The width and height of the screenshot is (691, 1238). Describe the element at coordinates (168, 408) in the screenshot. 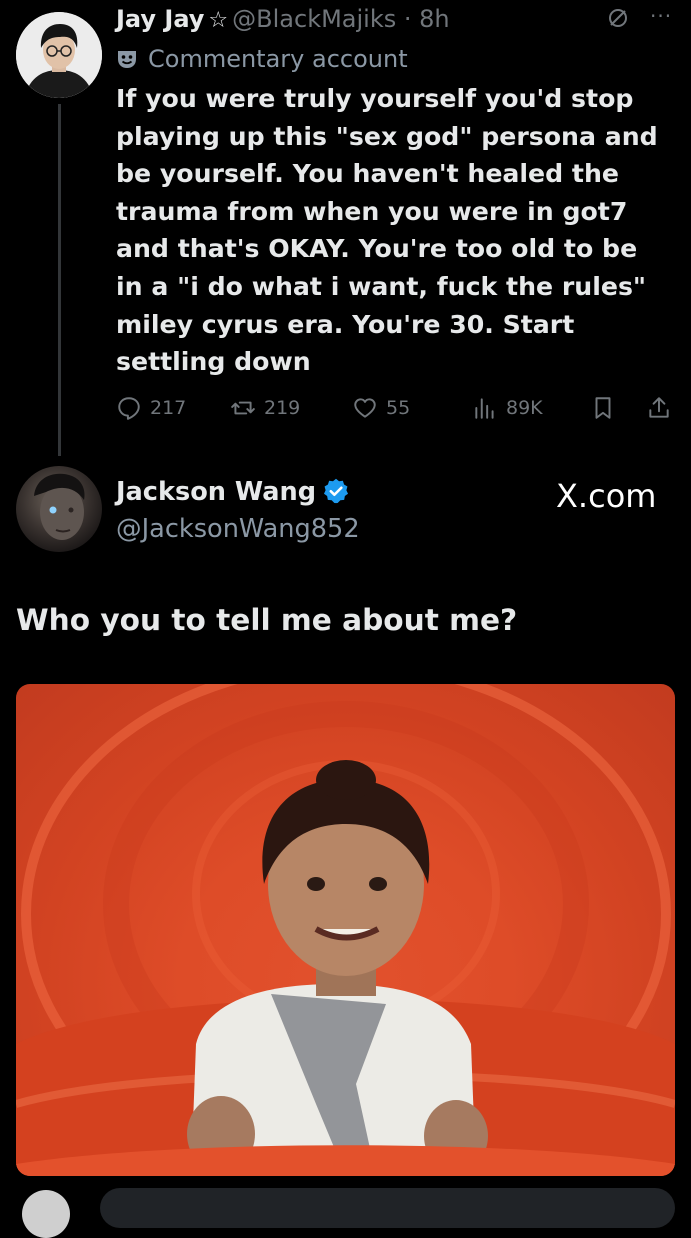

I see `reply-count: 217` at that location.